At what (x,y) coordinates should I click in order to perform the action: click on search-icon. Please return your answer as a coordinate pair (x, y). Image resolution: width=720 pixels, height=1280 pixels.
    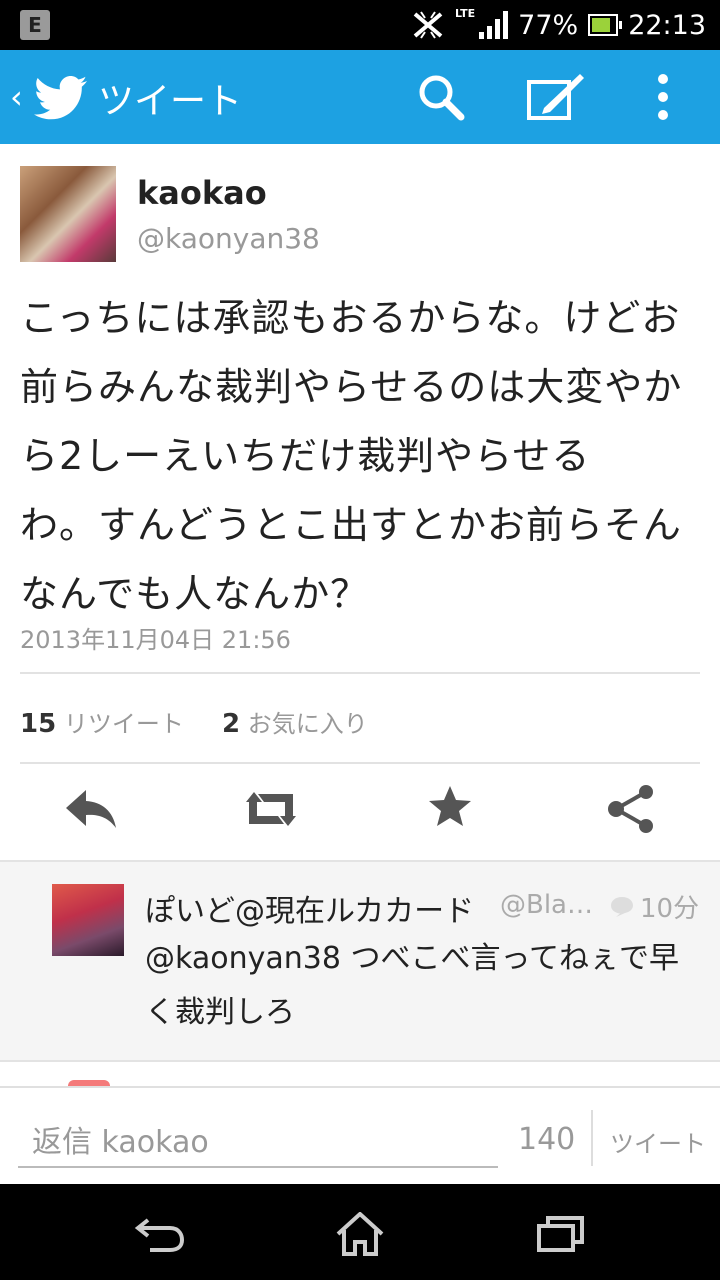
    Looking at the image, I should click on (441, 97).